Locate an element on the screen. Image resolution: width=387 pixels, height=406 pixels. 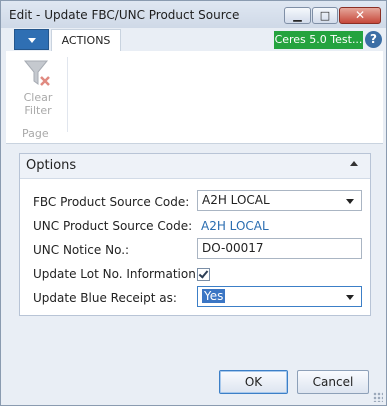
maximize-button: □ is located at coordinates (325, 15).